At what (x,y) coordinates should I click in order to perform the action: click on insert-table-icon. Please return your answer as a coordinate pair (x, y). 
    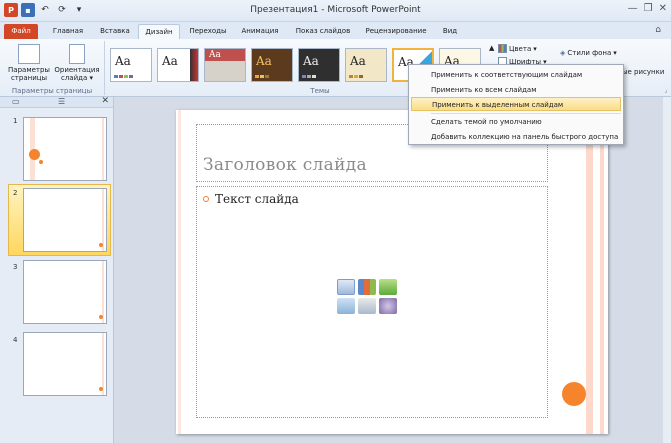
    Looking at the image, I should click on (346, 287).